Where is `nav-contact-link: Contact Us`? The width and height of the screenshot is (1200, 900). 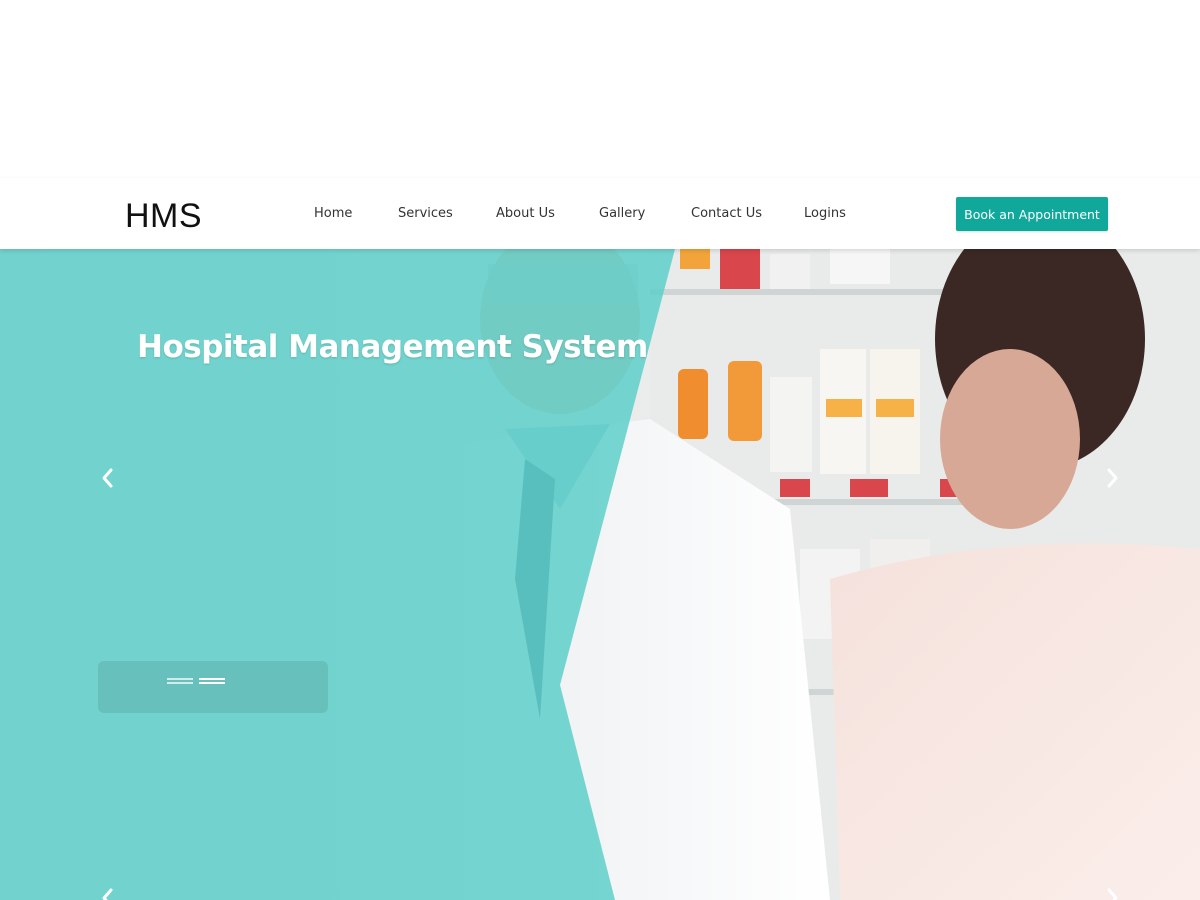
nav-contact-link: Contact Us is located at coordinates (726, 214).